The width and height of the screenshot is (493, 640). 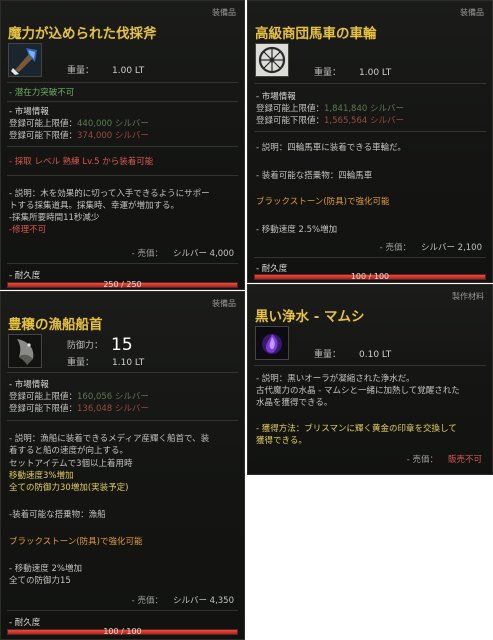 What do you see at coordinates (353, 355) in the screenshot?
I see `weight-row: 重量： 0.10 LT` at bounding box center [353, 355].